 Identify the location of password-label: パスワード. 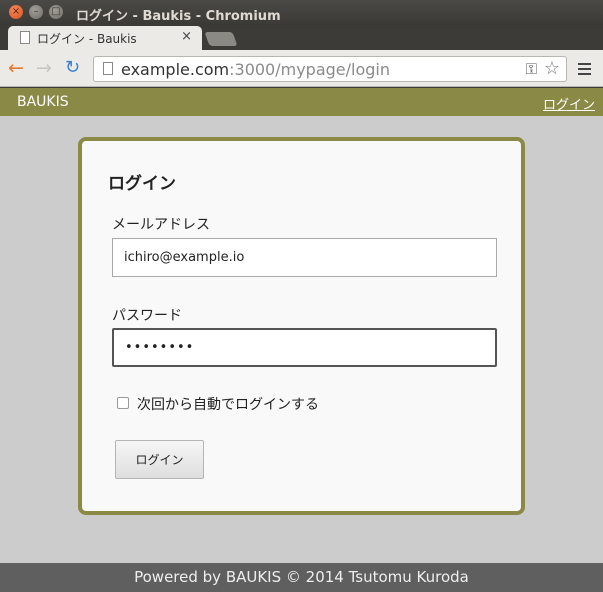
(147, 316).